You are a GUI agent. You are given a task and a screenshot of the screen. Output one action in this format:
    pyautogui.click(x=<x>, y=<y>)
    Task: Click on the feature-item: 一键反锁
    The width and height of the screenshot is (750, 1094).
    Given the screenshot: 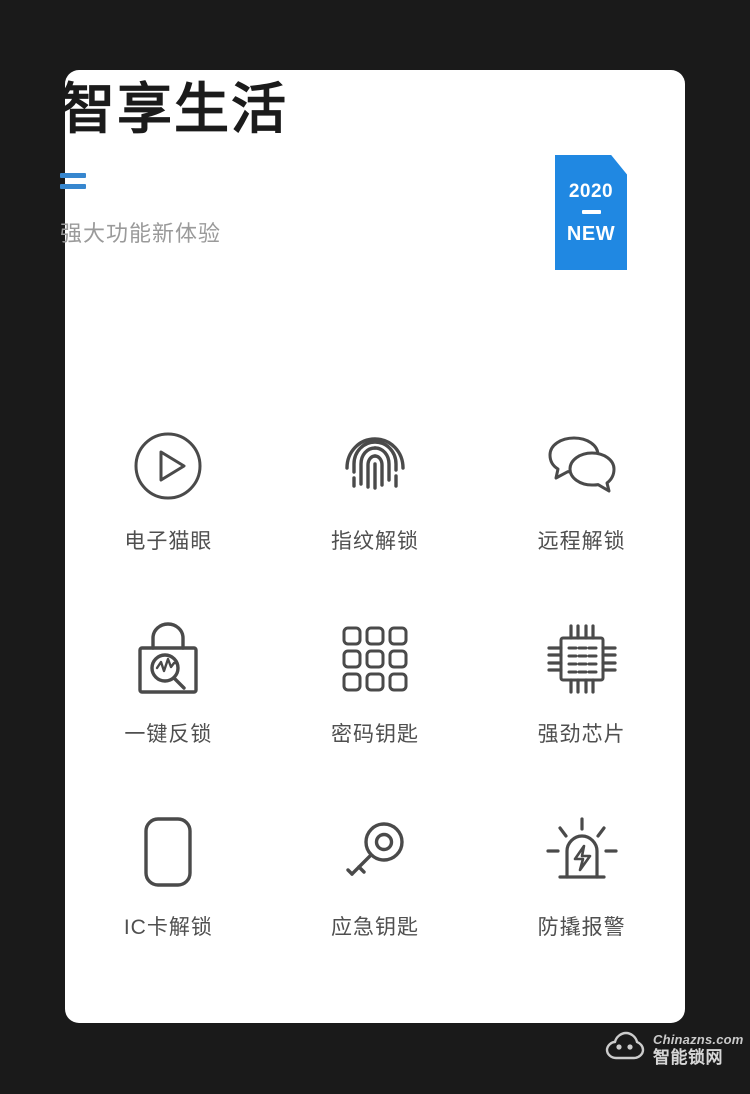 What is the action you would take?
    pyautogui.click(x=168, y=709)
    